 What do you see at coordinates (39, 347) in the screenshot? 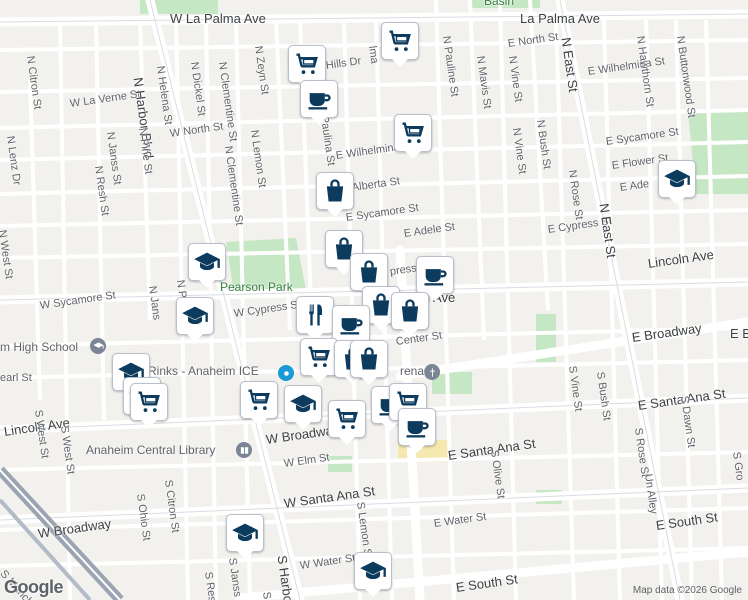
I see `place-label: m High School` at bounding box center [39, 347].